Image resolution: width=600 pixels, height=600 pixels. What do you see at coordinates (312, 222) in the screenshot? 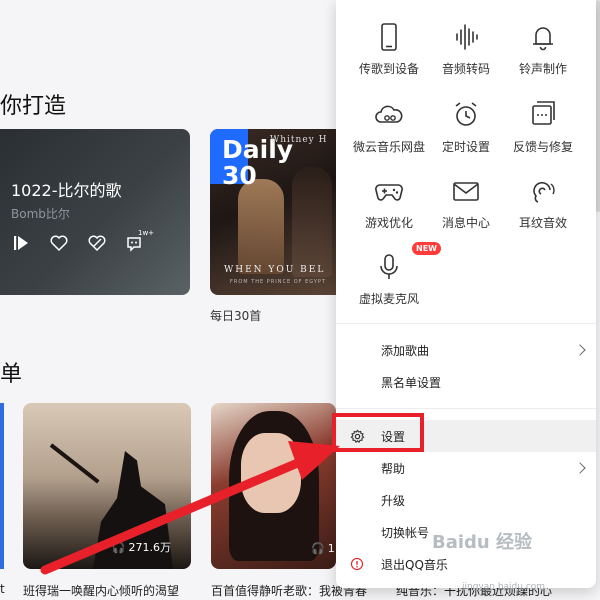
I see `cover-figure-right` at bounding box center [312, 222].